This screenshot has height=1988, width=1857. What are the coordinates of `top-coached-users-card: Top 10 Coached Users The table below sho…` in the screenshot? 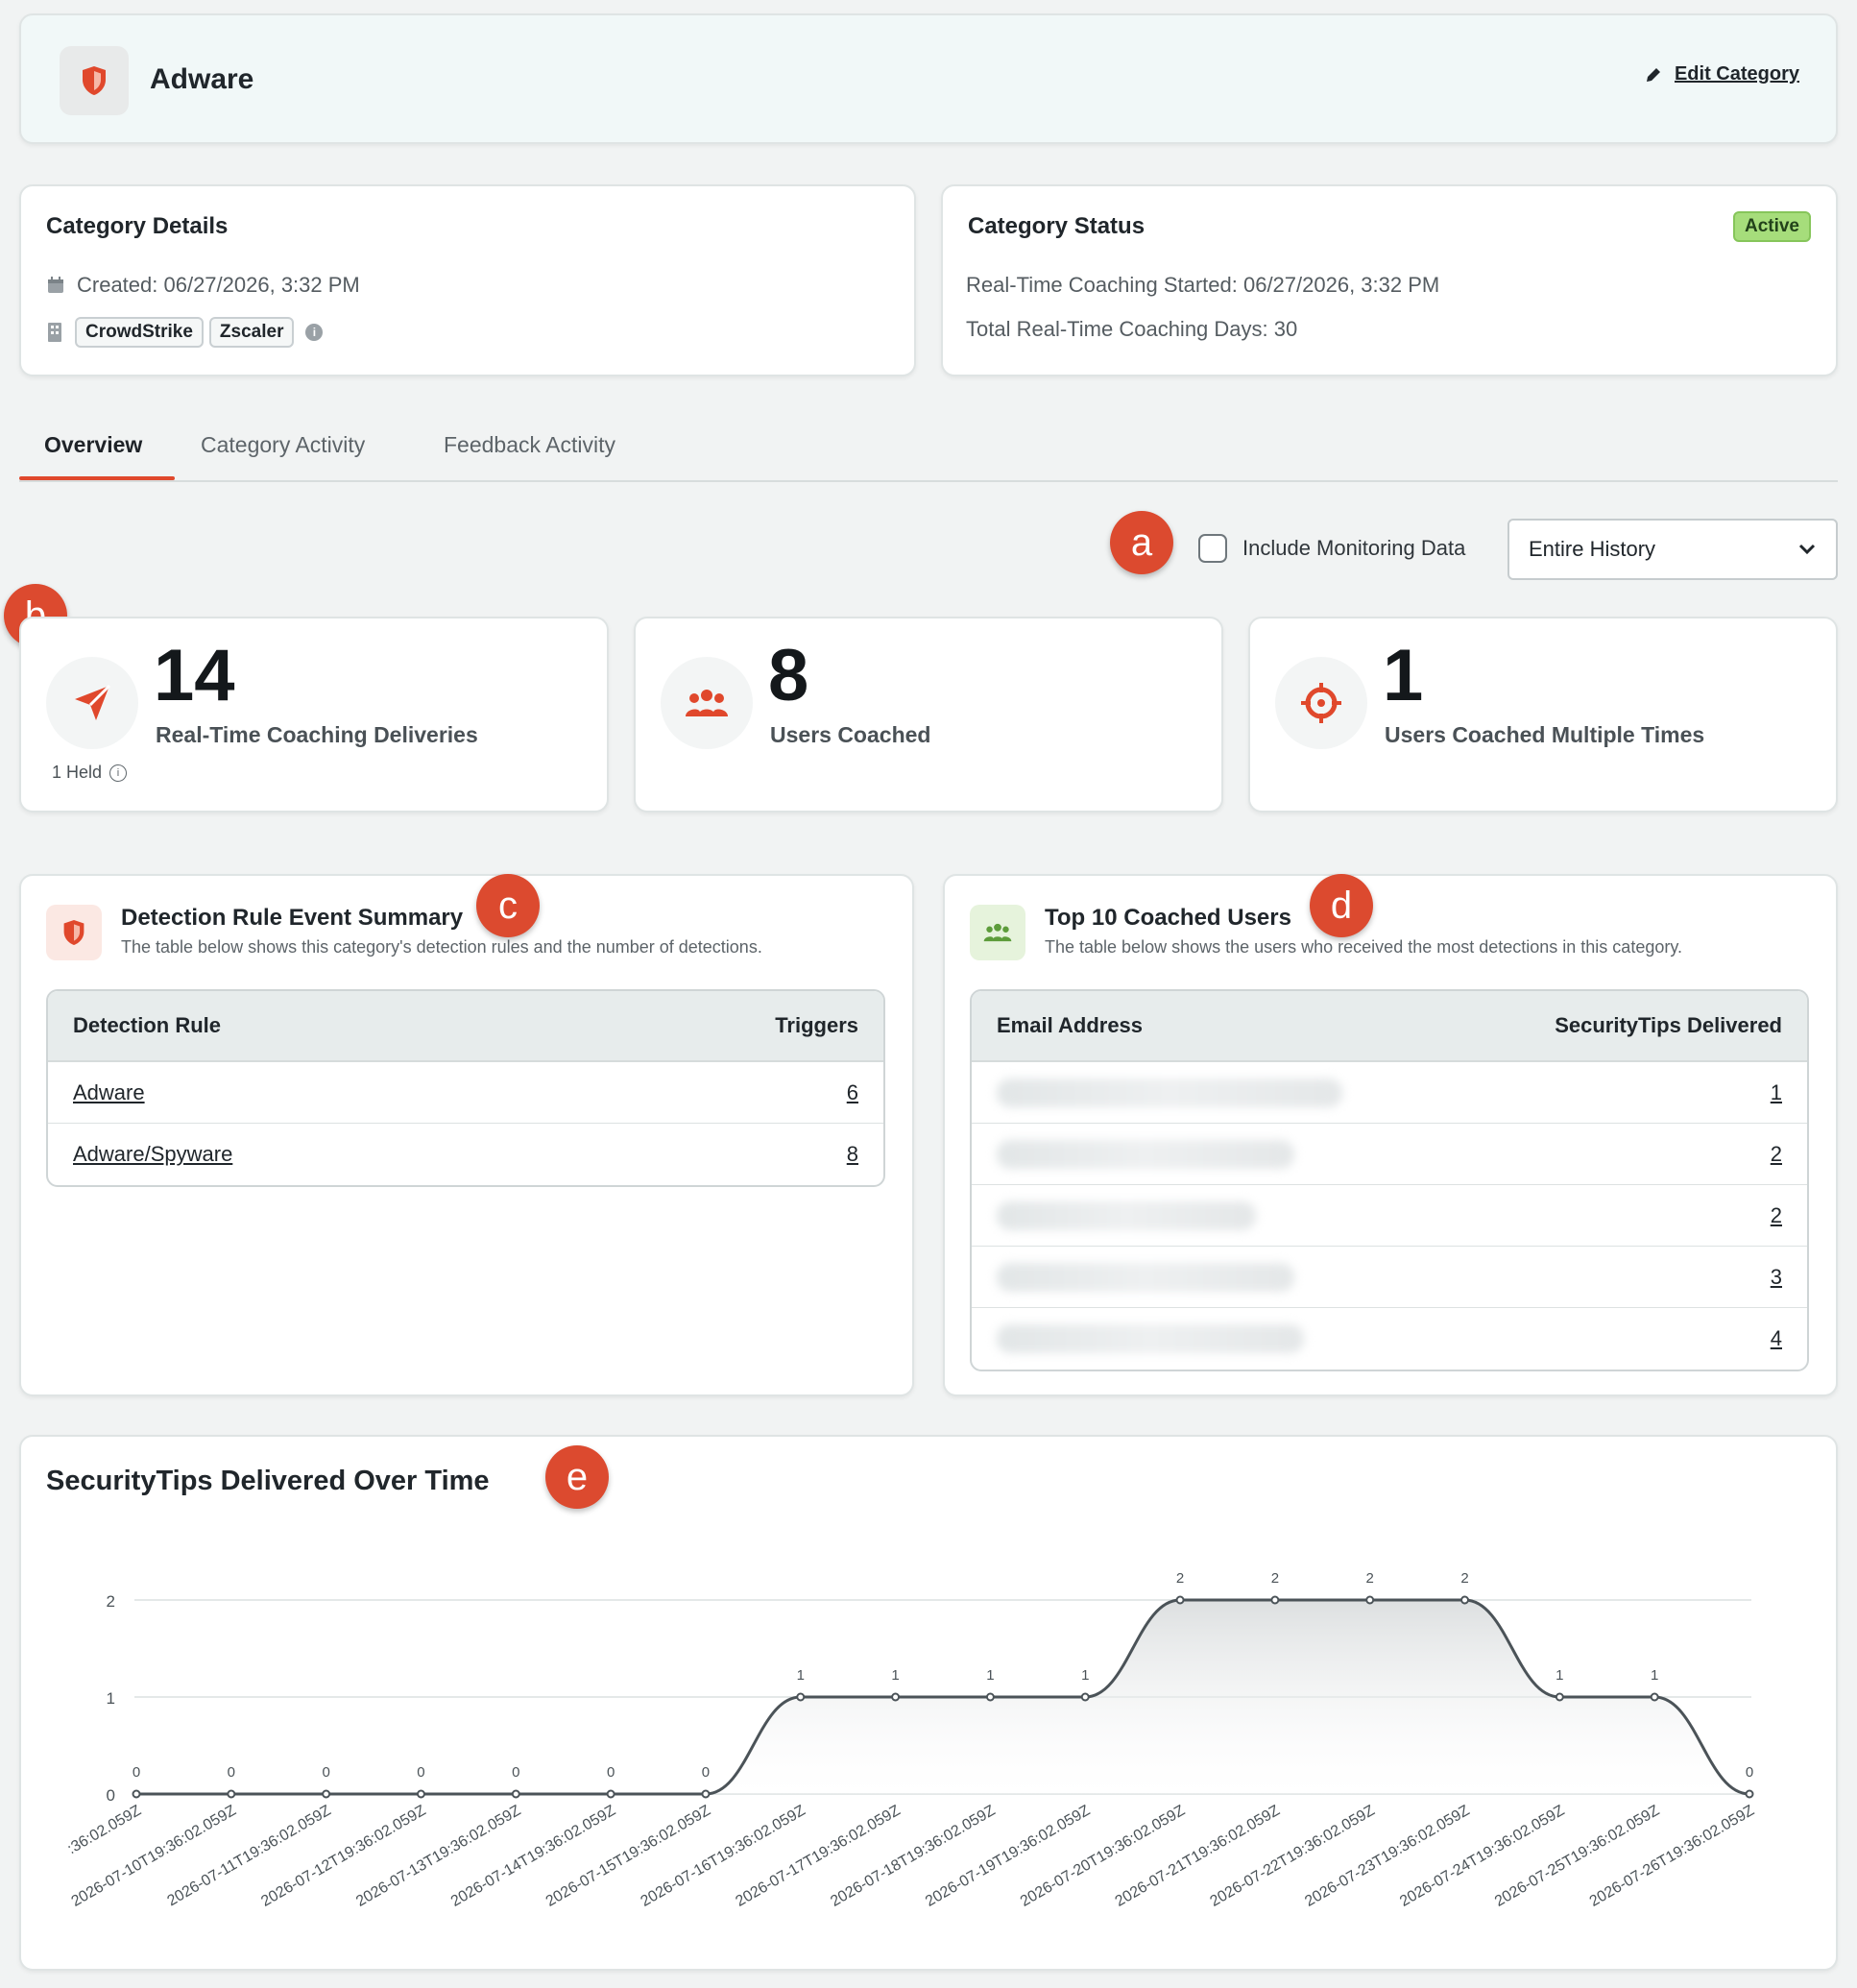 It's located at (1390, 1135).